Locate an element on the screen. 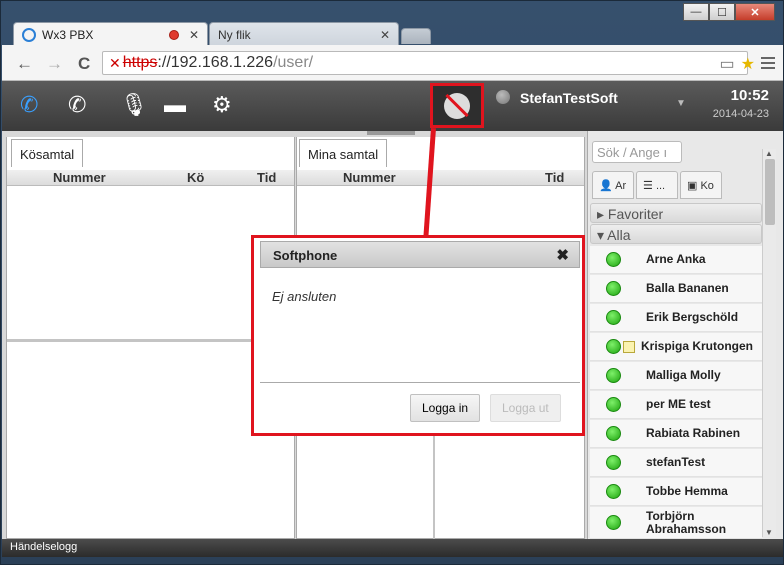  chevron-right-icon: ▸ is located at coordinates (601, 214).